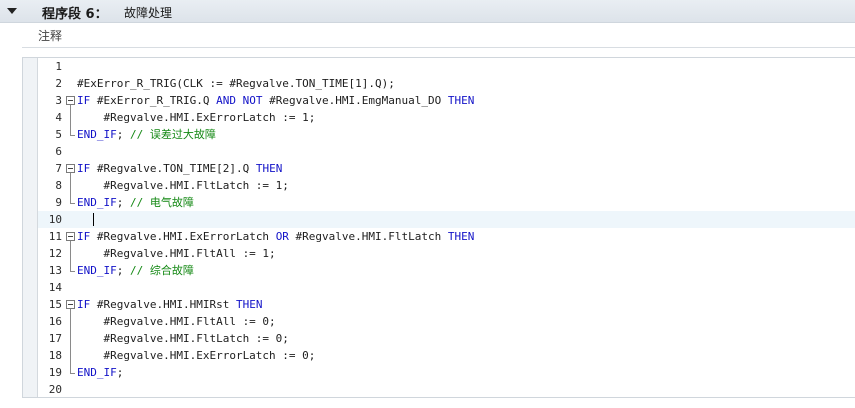  I want to click on line-number: 12, so click(55, 253).